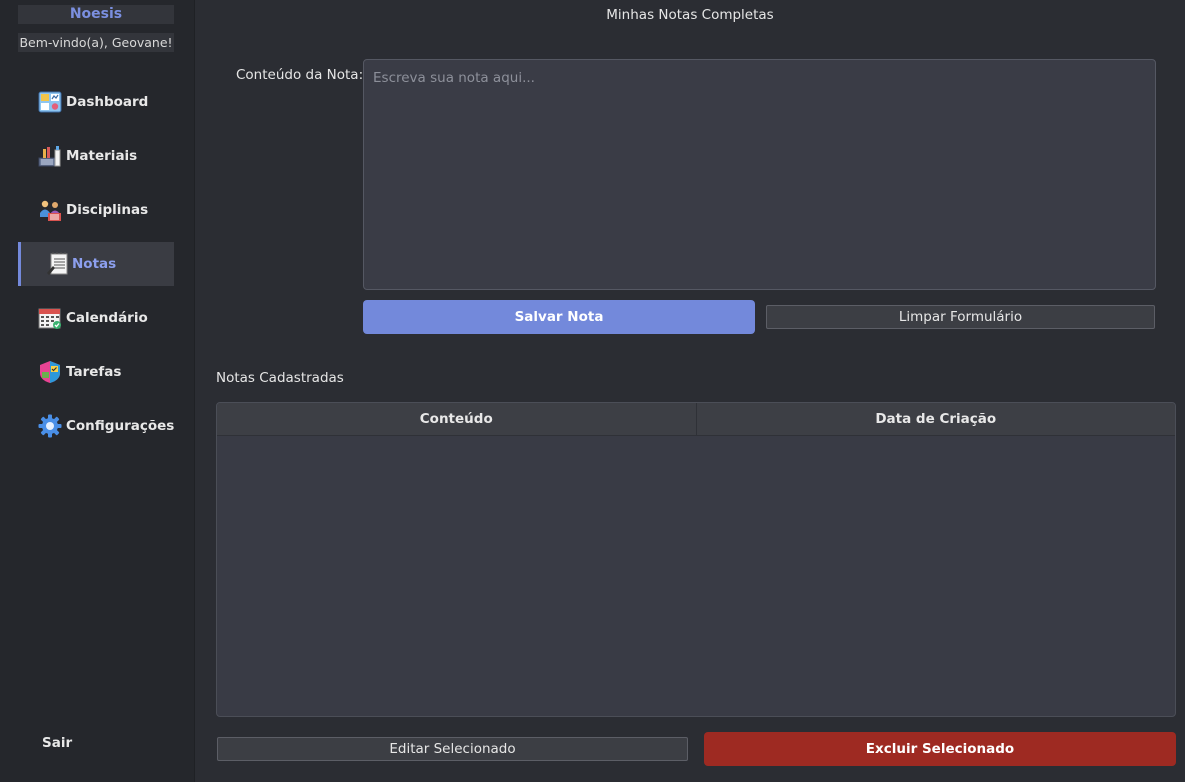  I want to click on sidebar-item-disciplines: Disciplinas, so click(96, 210).